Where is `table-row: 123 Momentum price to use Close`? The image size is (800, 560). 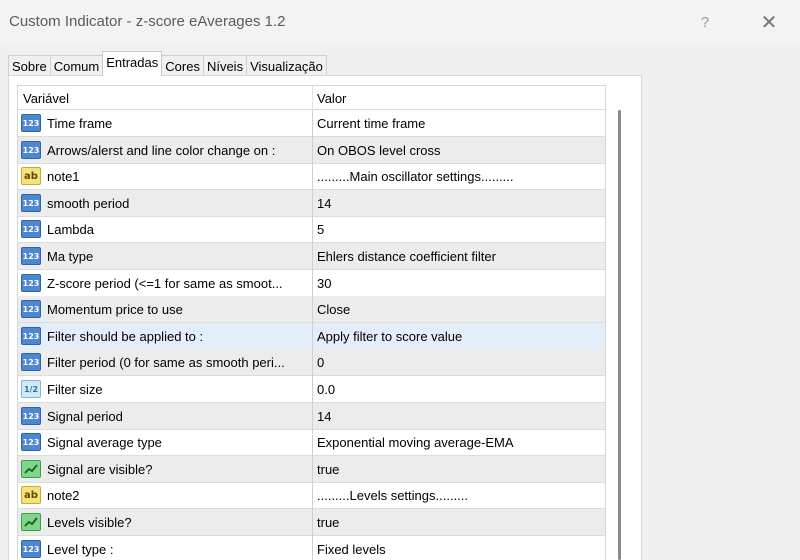
table-row: 123 Momentum price to use Close is located at coordinates (311, 310).